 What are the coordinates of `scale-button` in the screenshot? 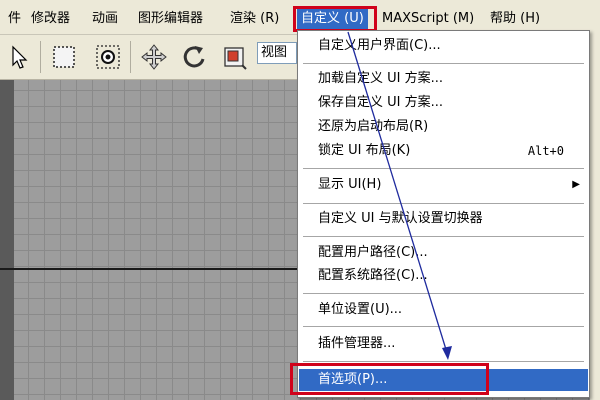 It's located at (234, 57).